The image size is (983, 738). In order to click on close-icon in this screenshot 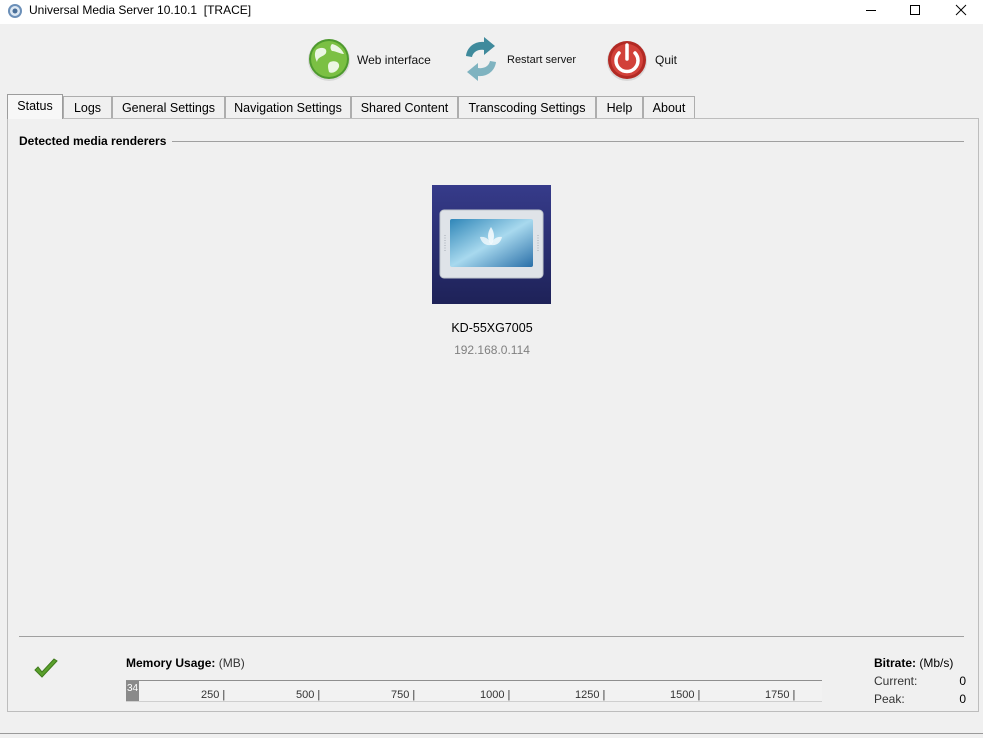, I will do `click(961, 10)`.